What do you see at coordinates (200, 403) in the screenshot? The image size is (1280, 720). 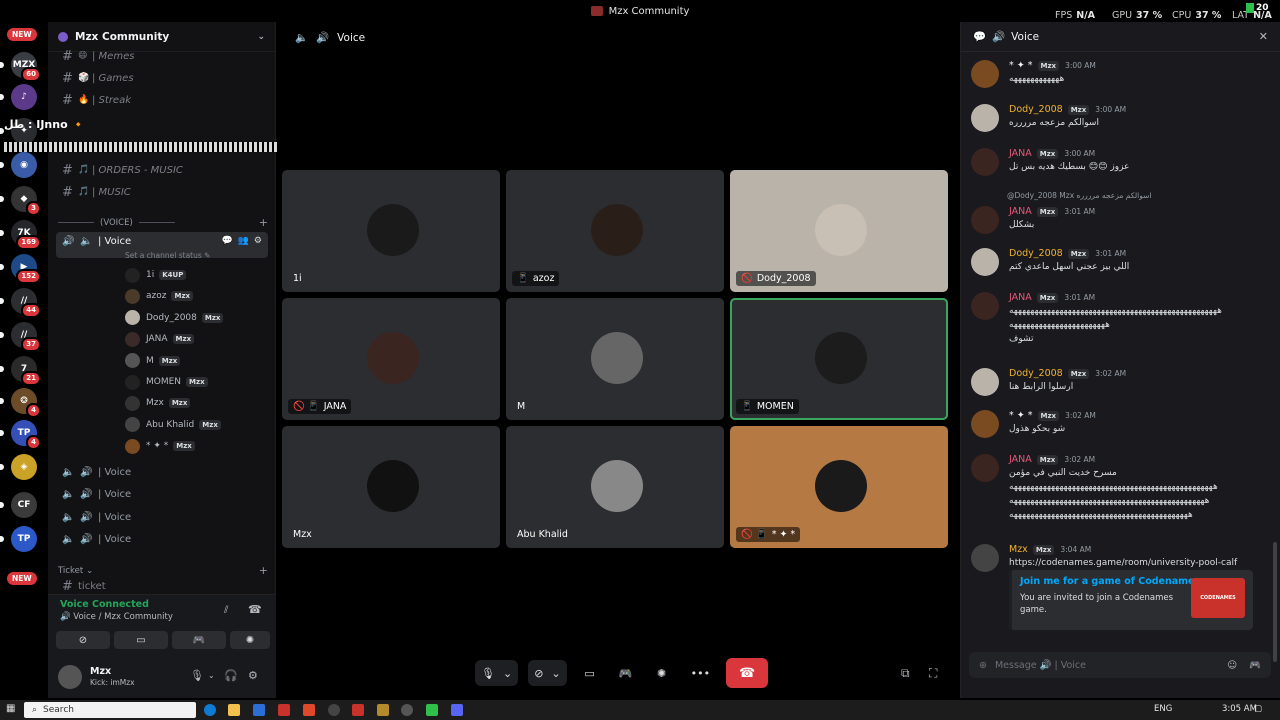 I see `voice-user: Mzx Mzx` at bounding box center [200, 403].